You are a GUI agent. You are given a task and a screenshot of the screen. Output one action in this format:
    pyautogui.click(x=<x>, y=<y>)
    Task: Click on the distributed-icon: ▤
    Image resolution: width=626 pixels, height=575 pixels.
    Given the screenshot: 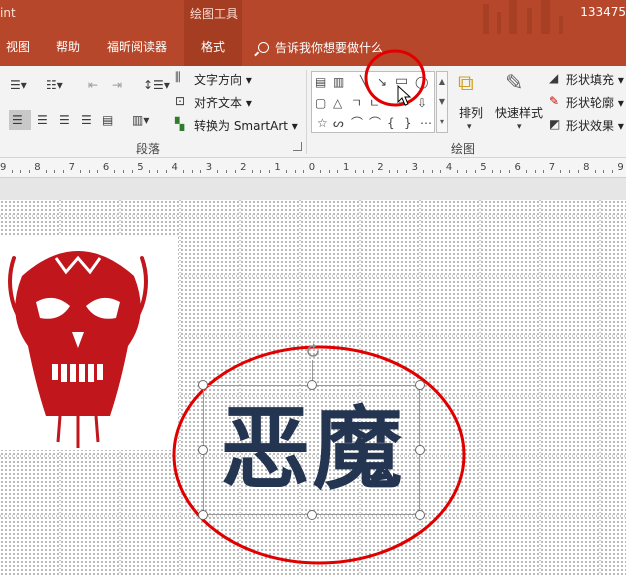 What is the action you would take?
    pyautogui.click(x=107, y=120)
    